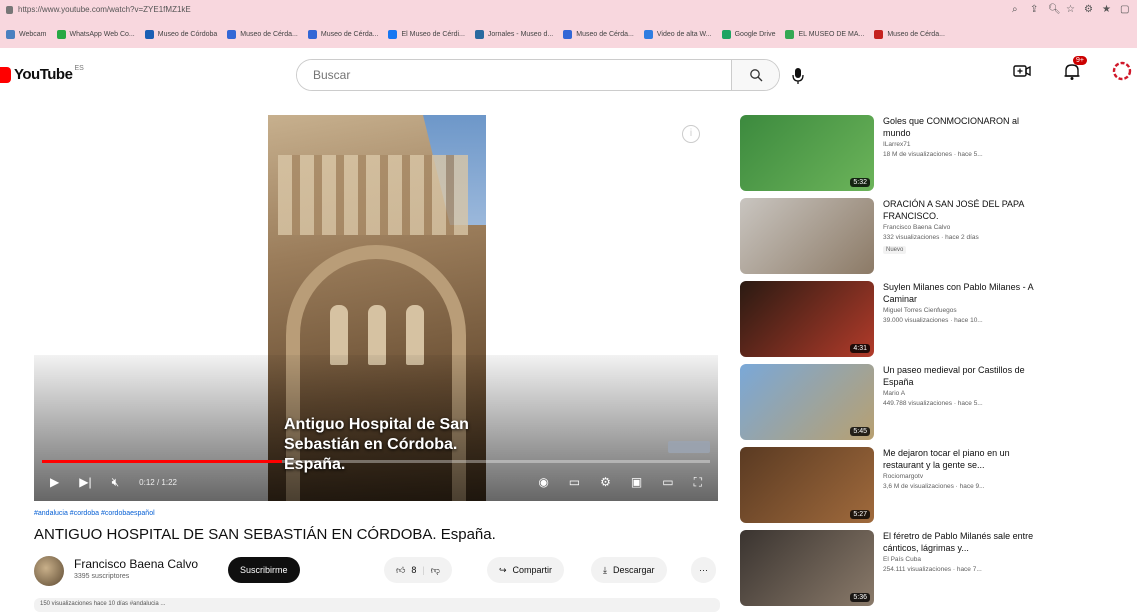  I want to click on recommendation-thumbnail: 5:36, so click(807, 568).